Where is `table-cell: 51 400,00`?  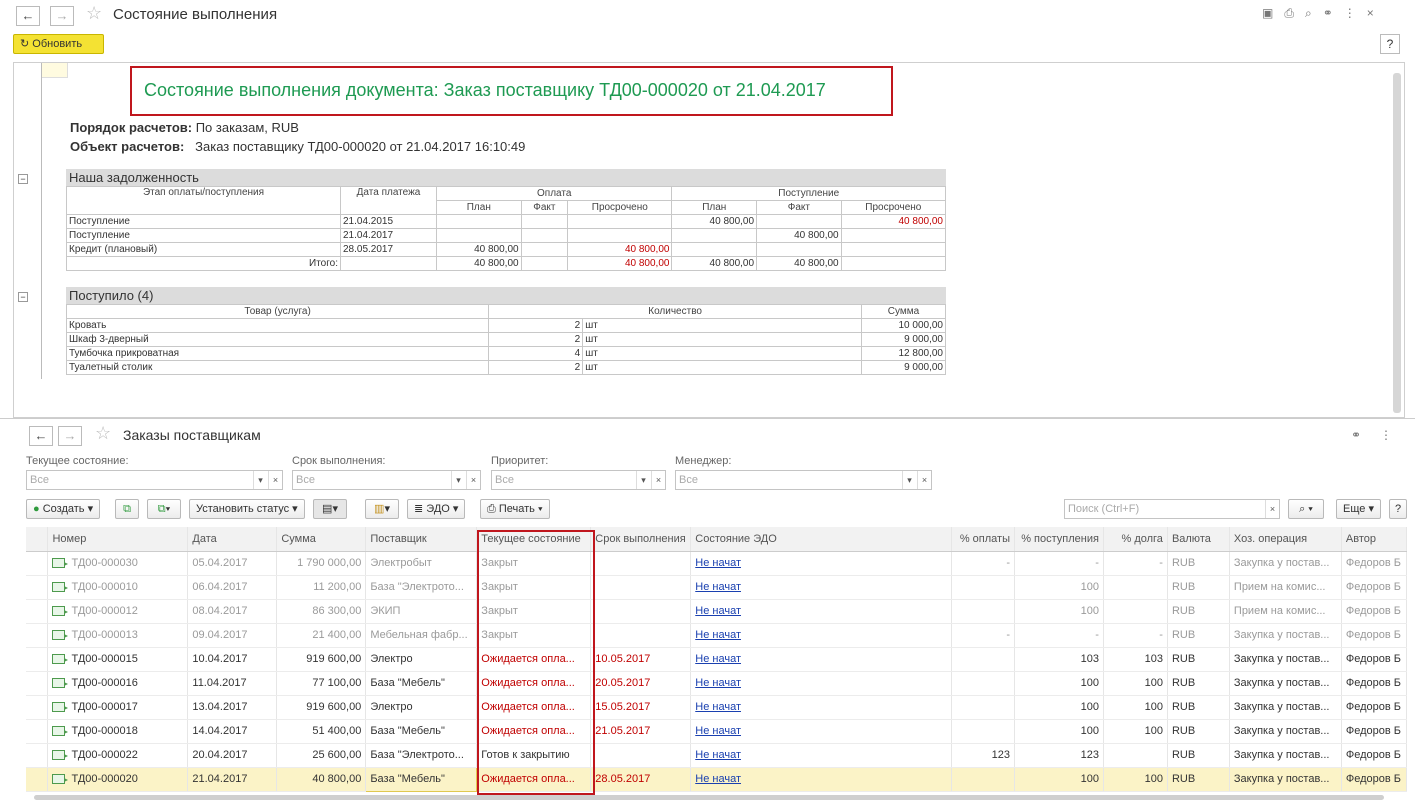 table-cell: 51 400,00 is located at coordinates (321, 731).